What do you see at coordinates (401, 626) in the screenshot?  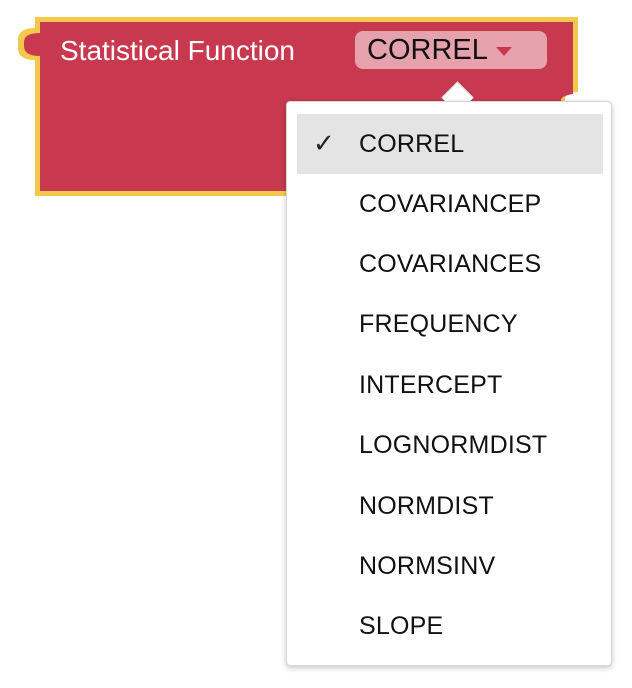 I see `menu-item-label: SLOPE` at bounding box center [401, 626].